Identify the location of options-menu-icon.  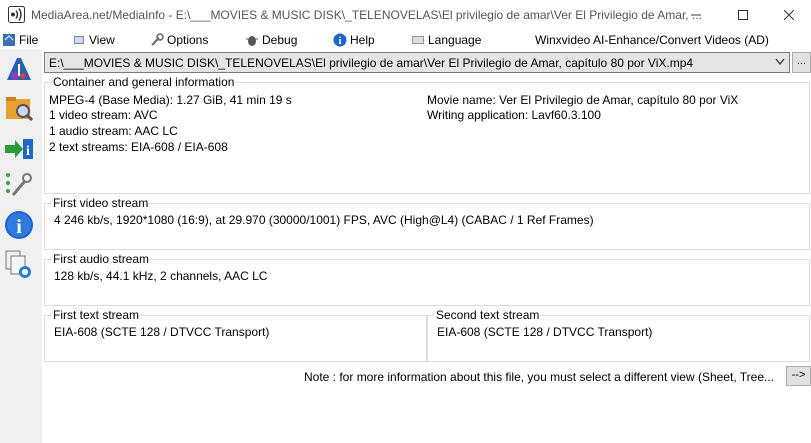
(157, 39).